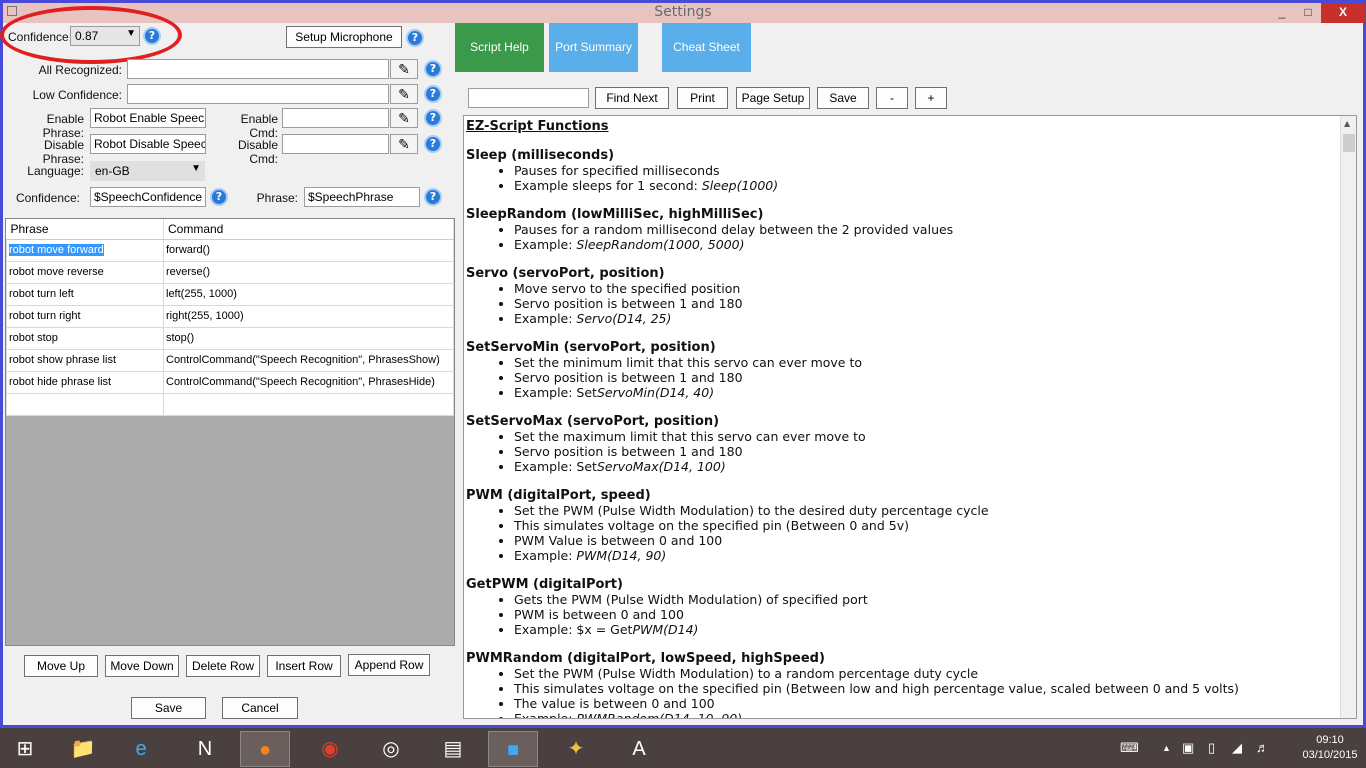 The image size is (1366, 768). What do you see at coordinates (1237, 748) in the screenshot?
I see `network-icon: ◢` at bounding box center [1237, 748].